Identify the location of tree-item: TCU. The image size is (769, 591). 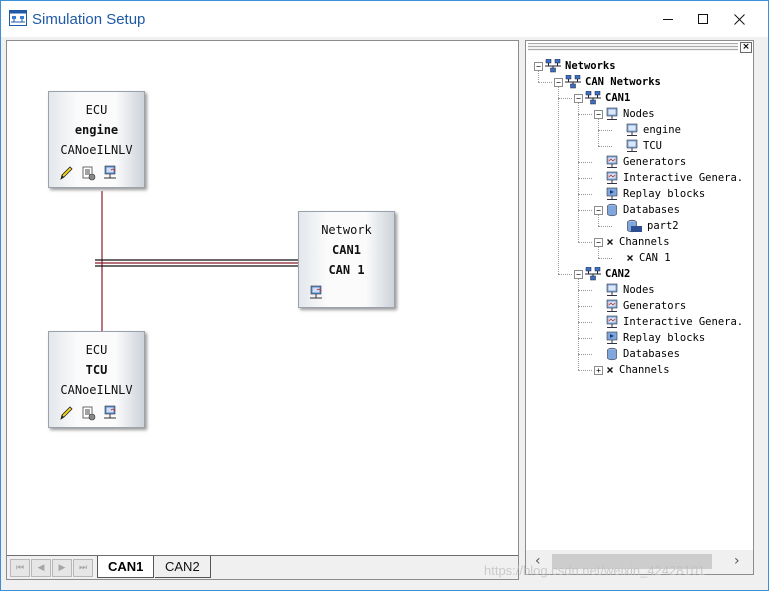
(643, 146).